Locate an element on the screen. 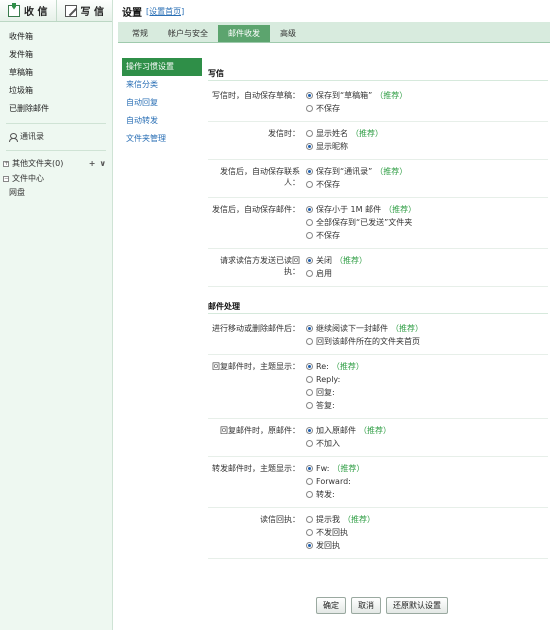  ok-button: 确定 is located at coordinates (331, 605).